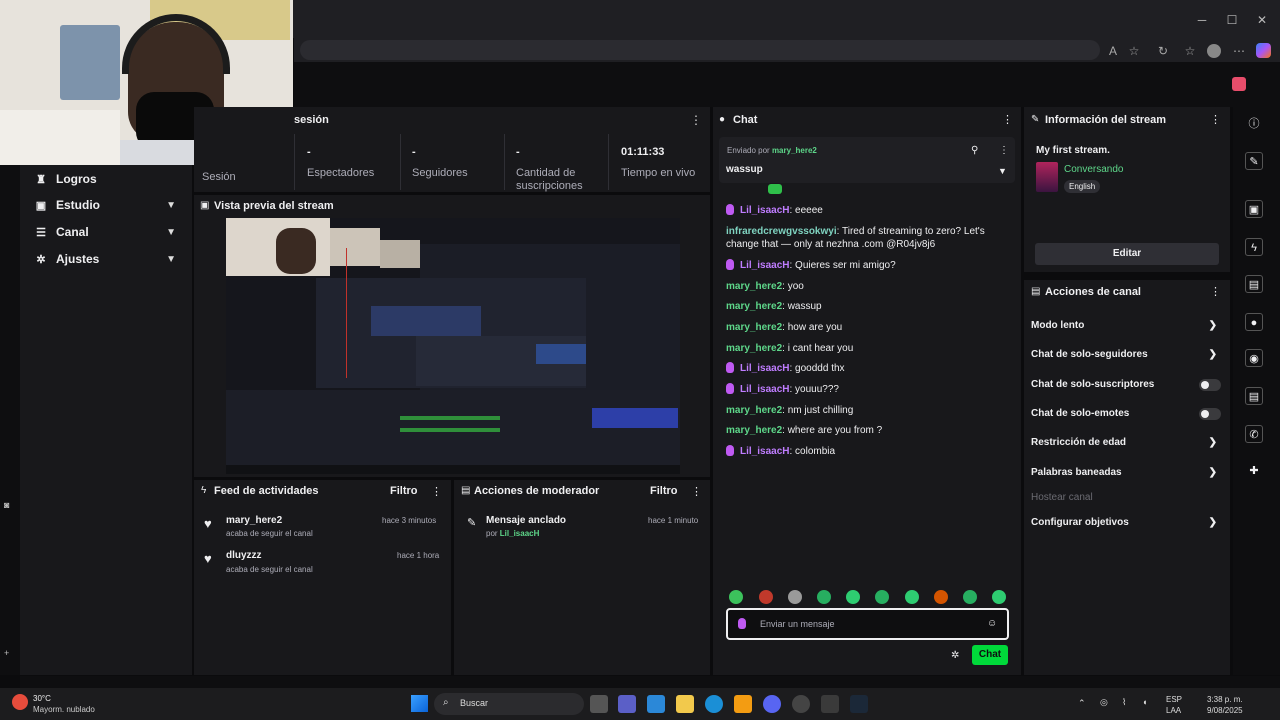 The image size is (1280, 720). I want to click on notepad-icon, so click(830, 704).